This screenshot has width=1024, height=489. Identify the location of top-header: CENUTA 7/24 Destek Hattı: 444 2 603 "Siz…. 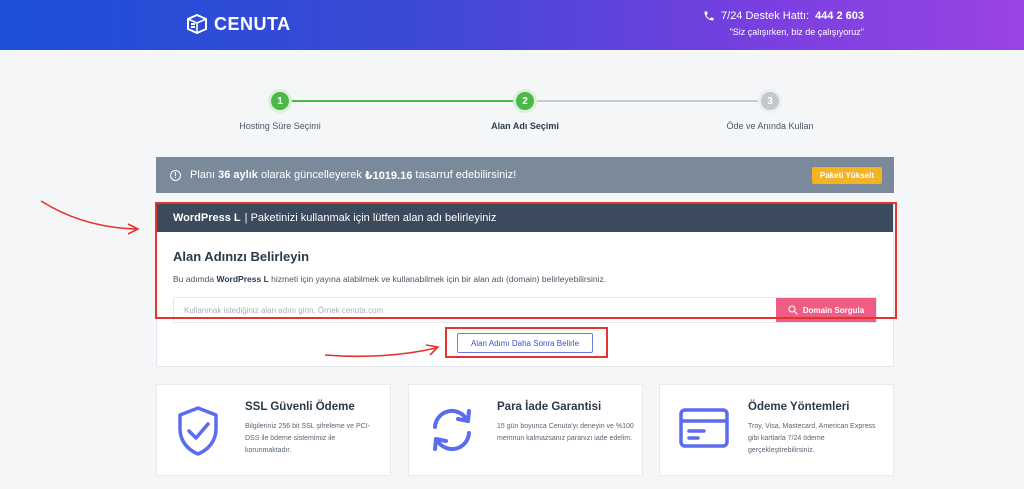
(512, 25).